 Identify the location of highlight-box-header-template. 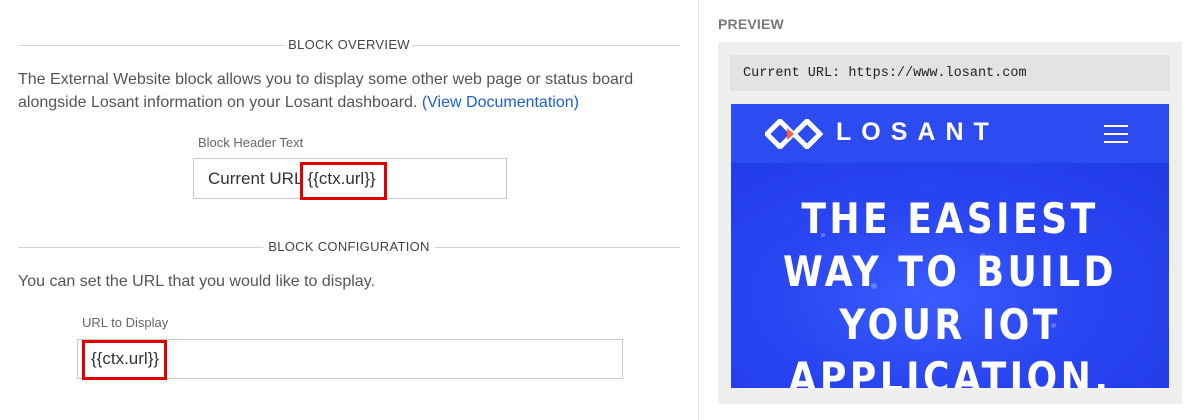
(343, 181).